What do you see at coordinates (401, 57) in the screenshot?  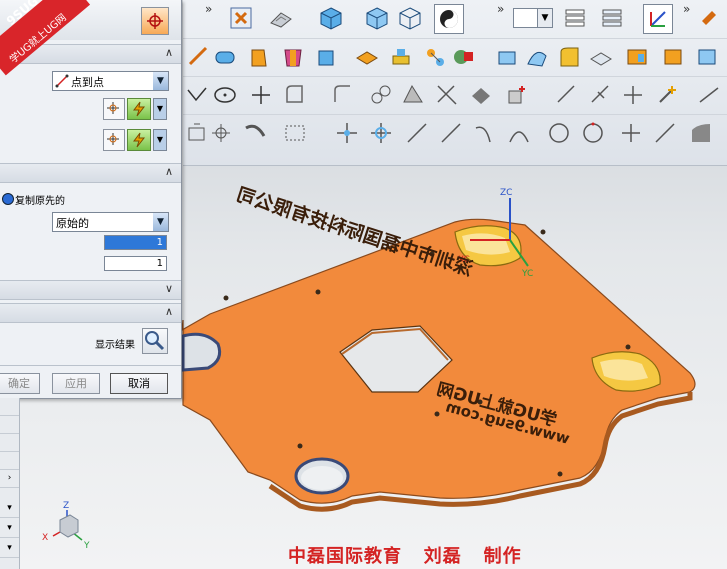 I see `pad-icon` at bounding box center [401, 57].